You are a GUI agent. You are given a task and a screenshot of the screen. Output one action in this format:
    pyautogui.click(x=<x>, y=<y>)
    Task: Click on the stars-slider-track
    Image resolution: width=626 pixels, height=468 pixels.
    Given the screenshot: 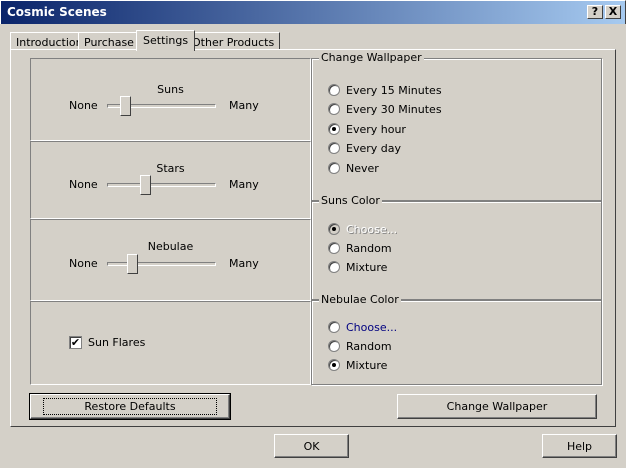 What is the action you would take?
    pyautogui.click(x=161, y=185)
    